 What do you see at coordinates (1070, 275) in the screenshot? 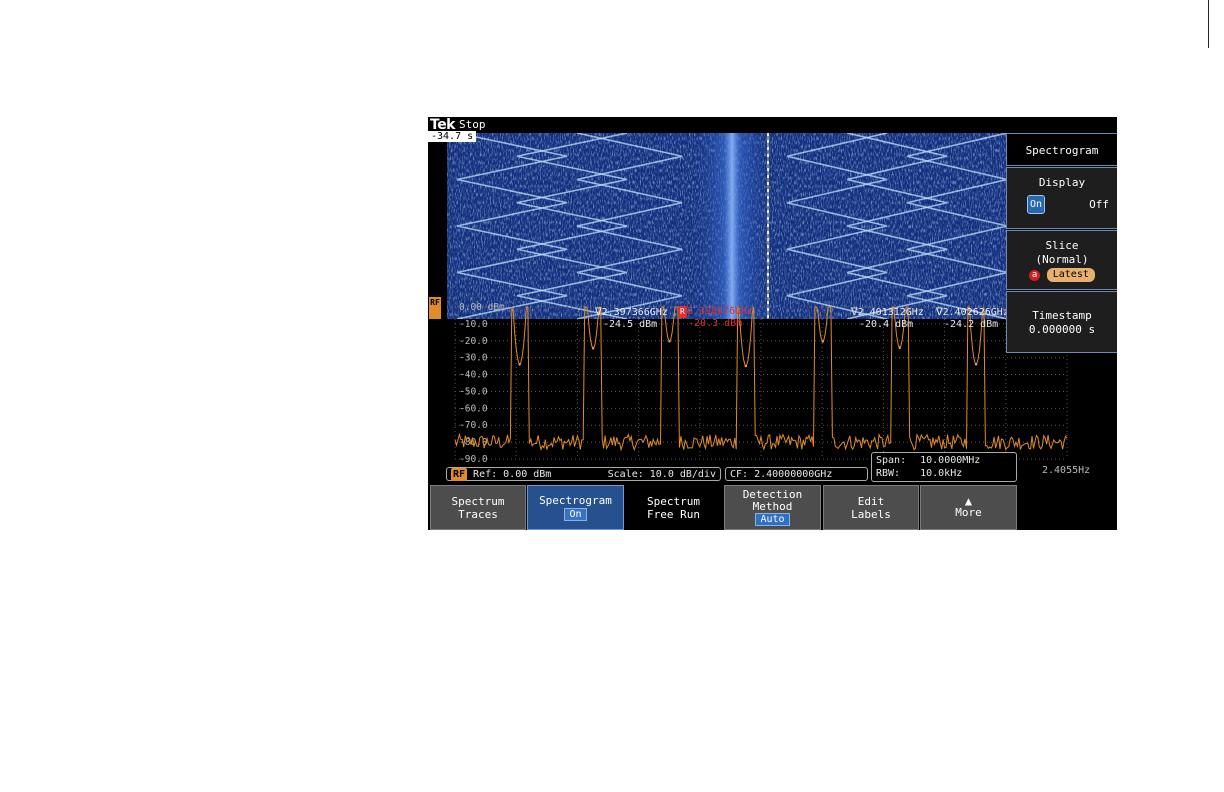
I see `slice-value: Latest` at bounding box center [1070, 275].